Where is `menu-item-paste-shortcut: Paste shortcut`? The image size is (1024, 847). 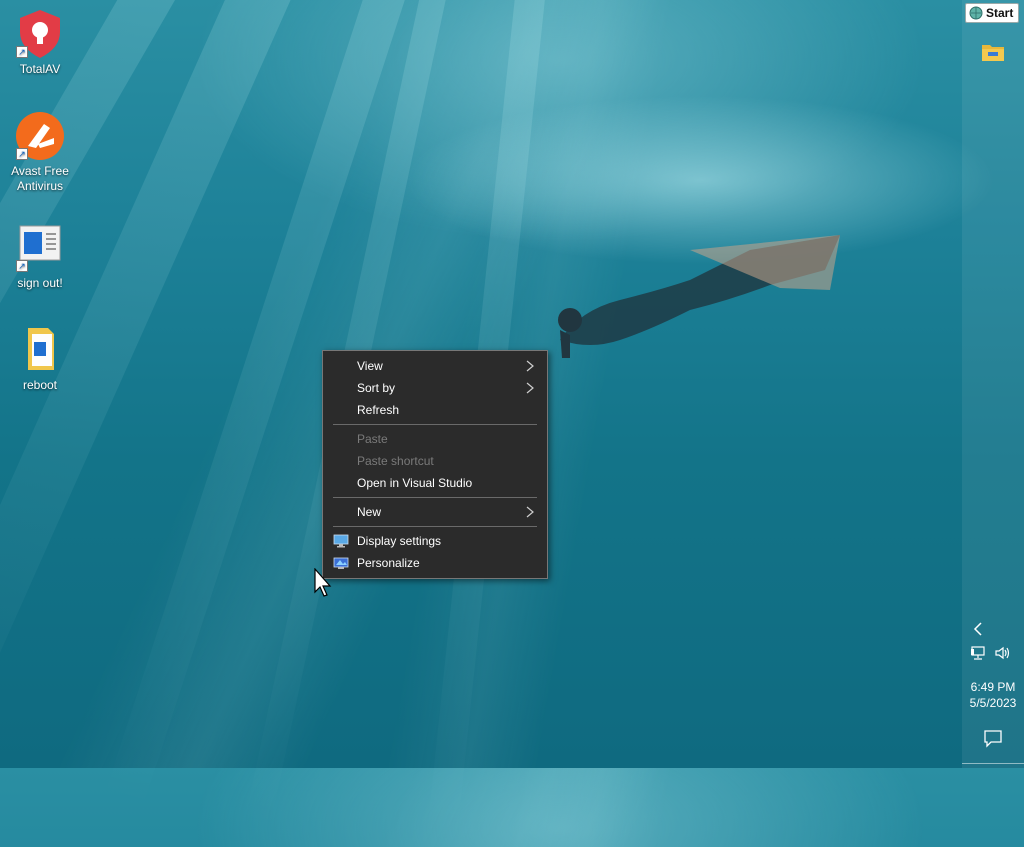 menu-item-paste-shortcut: Paste shortcut is located at coordinates (435, 461).